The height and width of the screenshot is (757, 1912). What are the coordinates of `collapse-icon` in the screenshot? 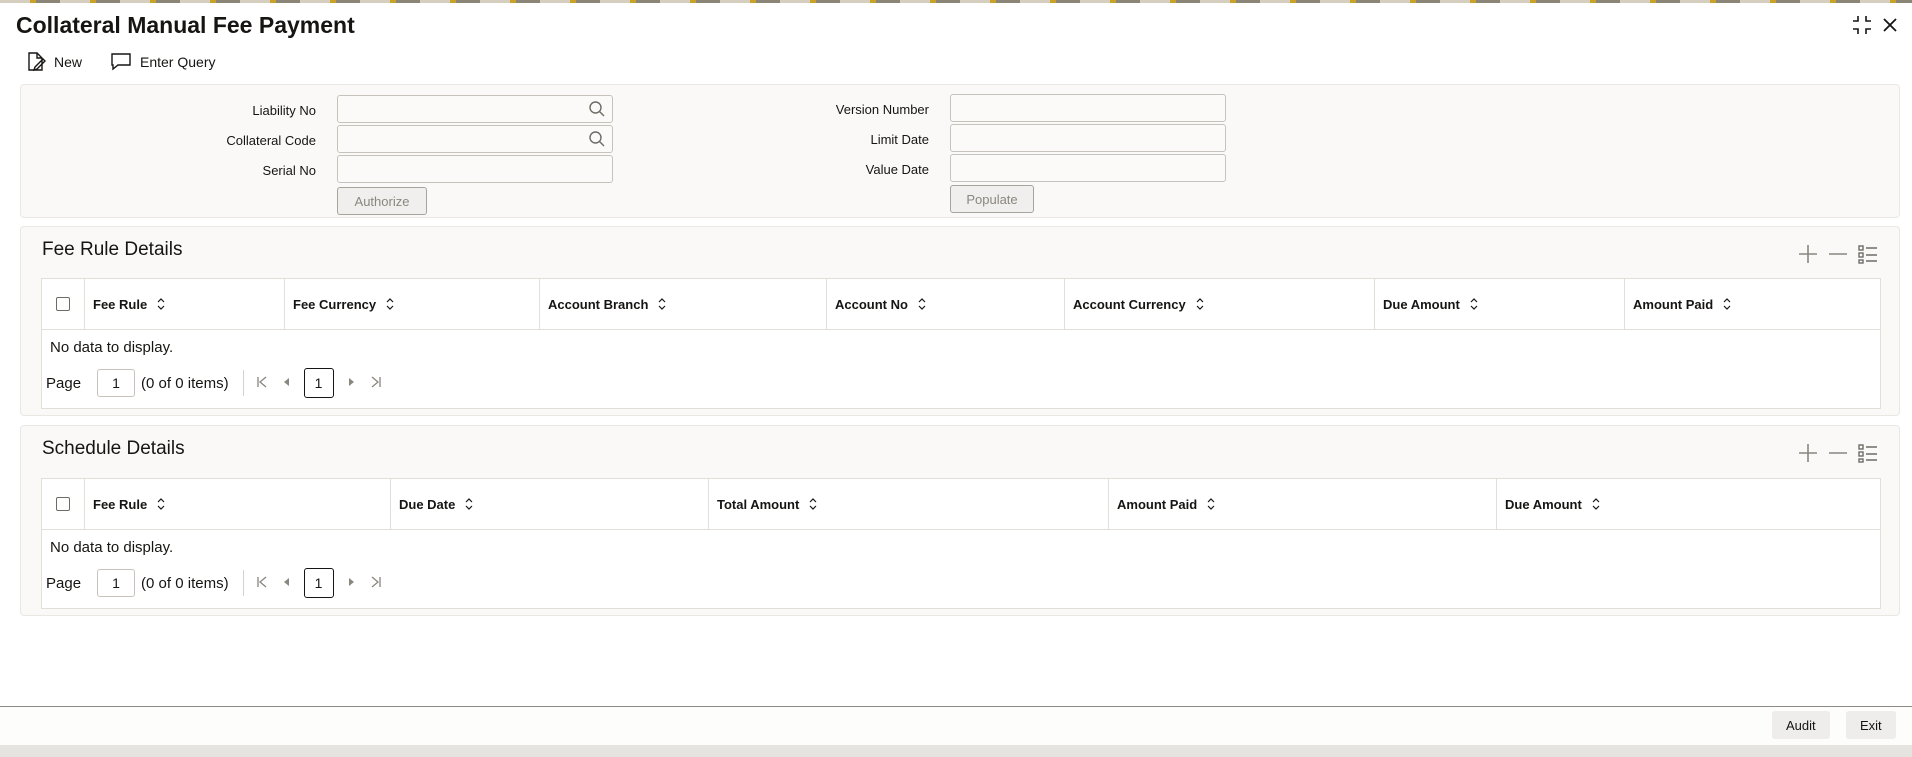 It's located at (1862, 25).